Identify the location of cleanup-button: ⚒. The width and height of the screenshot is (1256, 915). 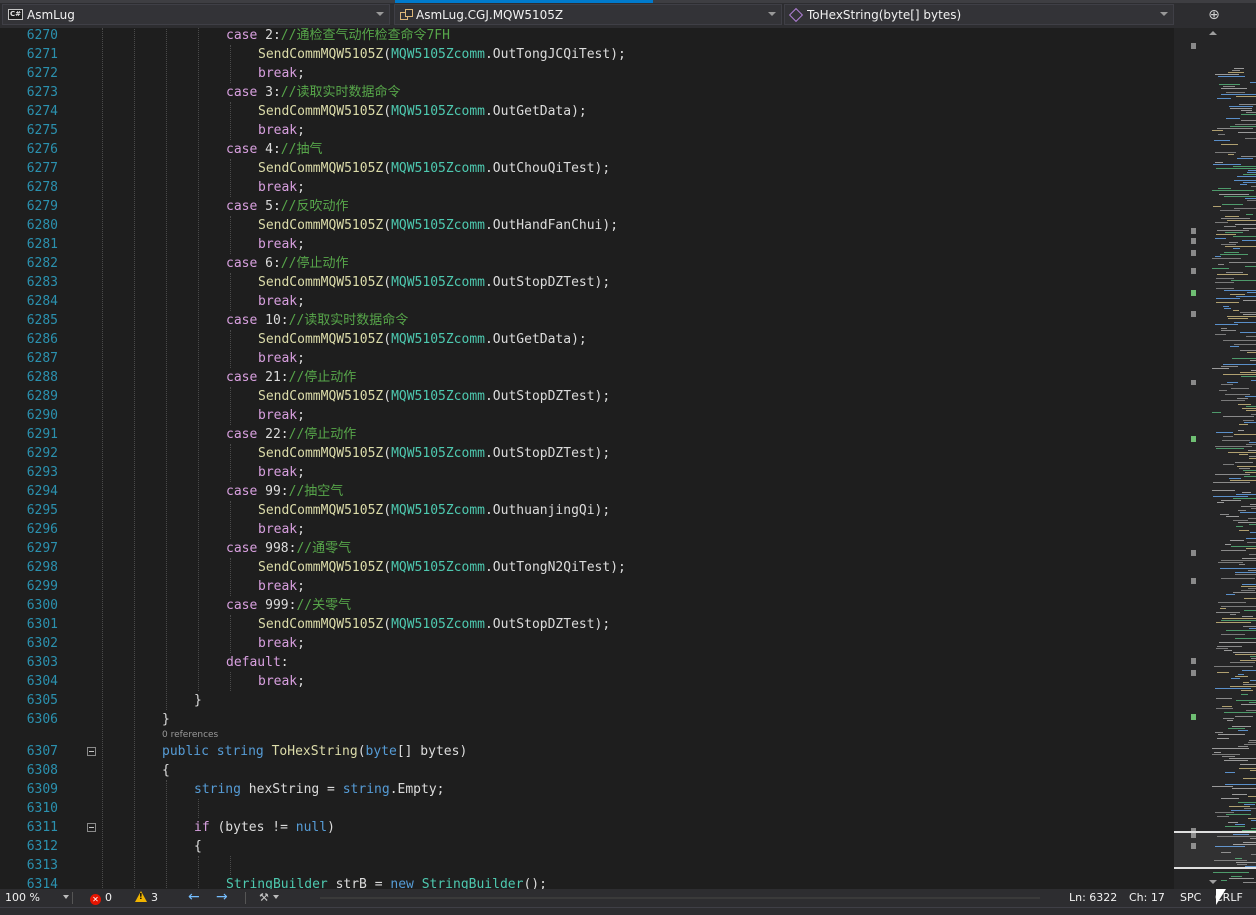
(269, 898).